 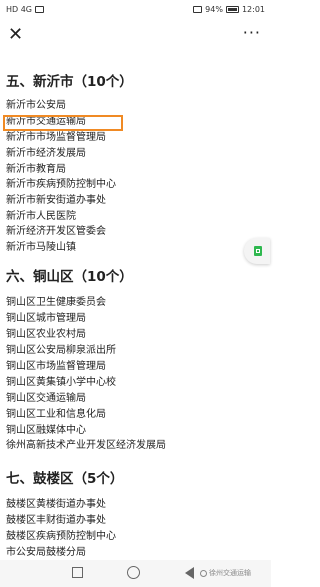 What do you see at coordinates (40, 9) in the screenshot?
I see `signal-icon` at bounding box center [40, 9].